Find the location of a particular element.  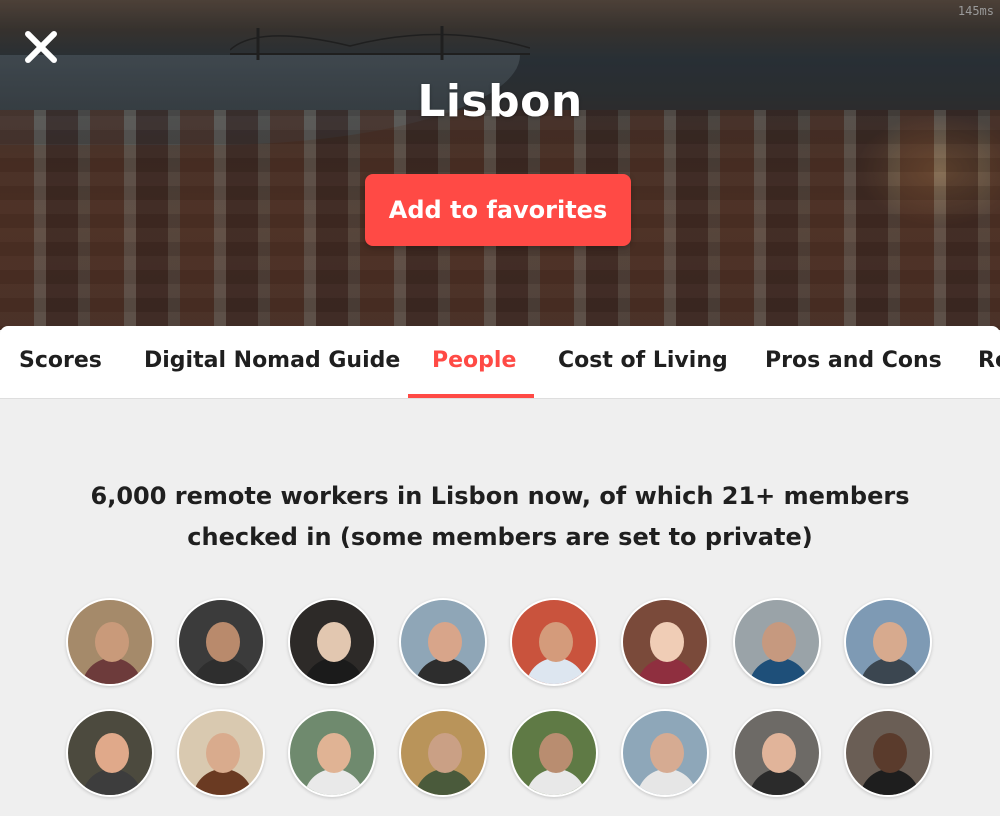

tab-scores: Scores is located at coordinates (60, 362).